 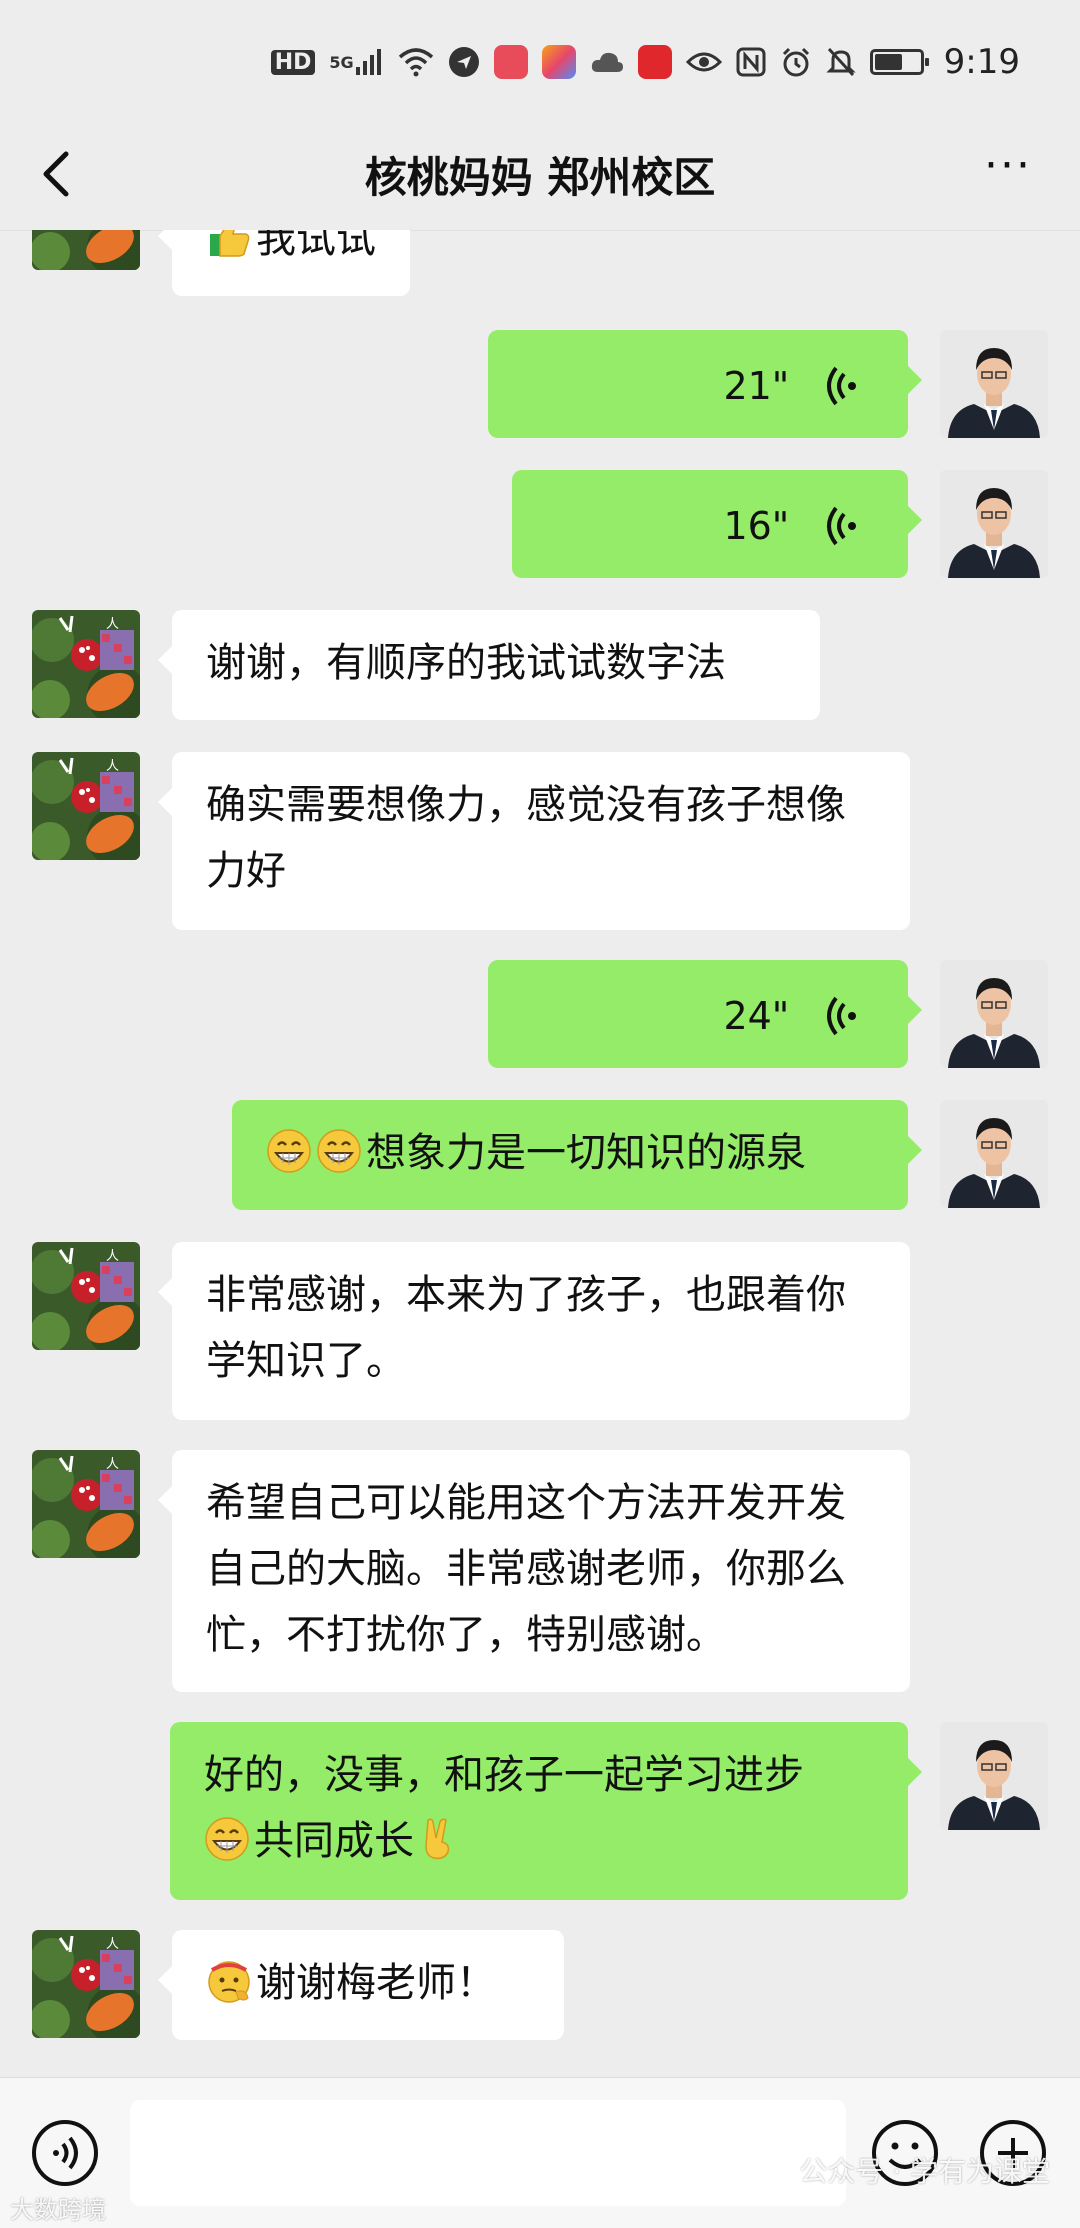 What do you see at coordinates (796, 62) in the screenshot?
I see `alarm-icon` at bounding box center [796, 62].